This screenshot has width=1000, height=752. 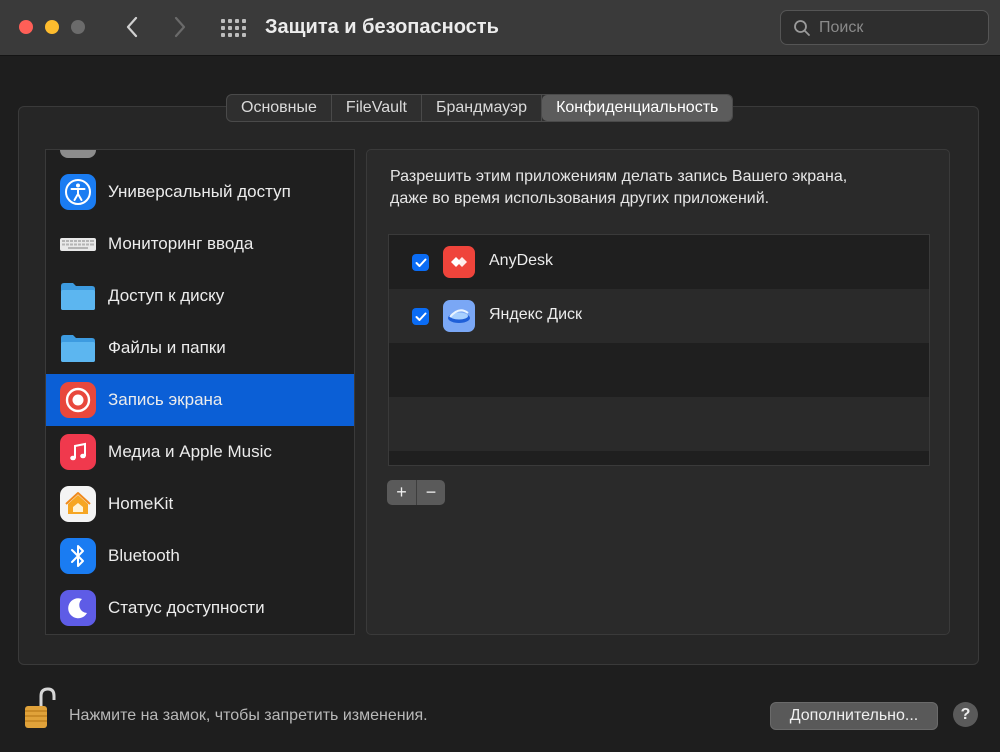 I want to click on sidebar-item-label: Универсальный доступ, so click(x=199, y=191).